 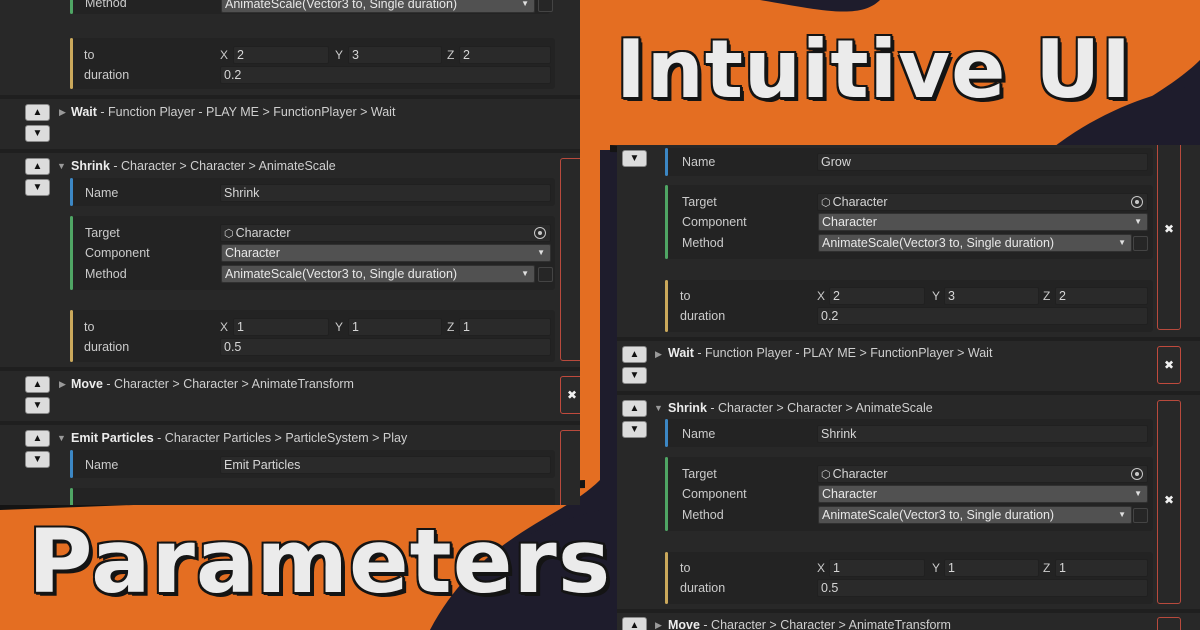 What do you see at coordinates (874, 69) in the screenshot?
I see `headline-intuitive-ui: Intuitive UI` at bounding box center [874, 69].